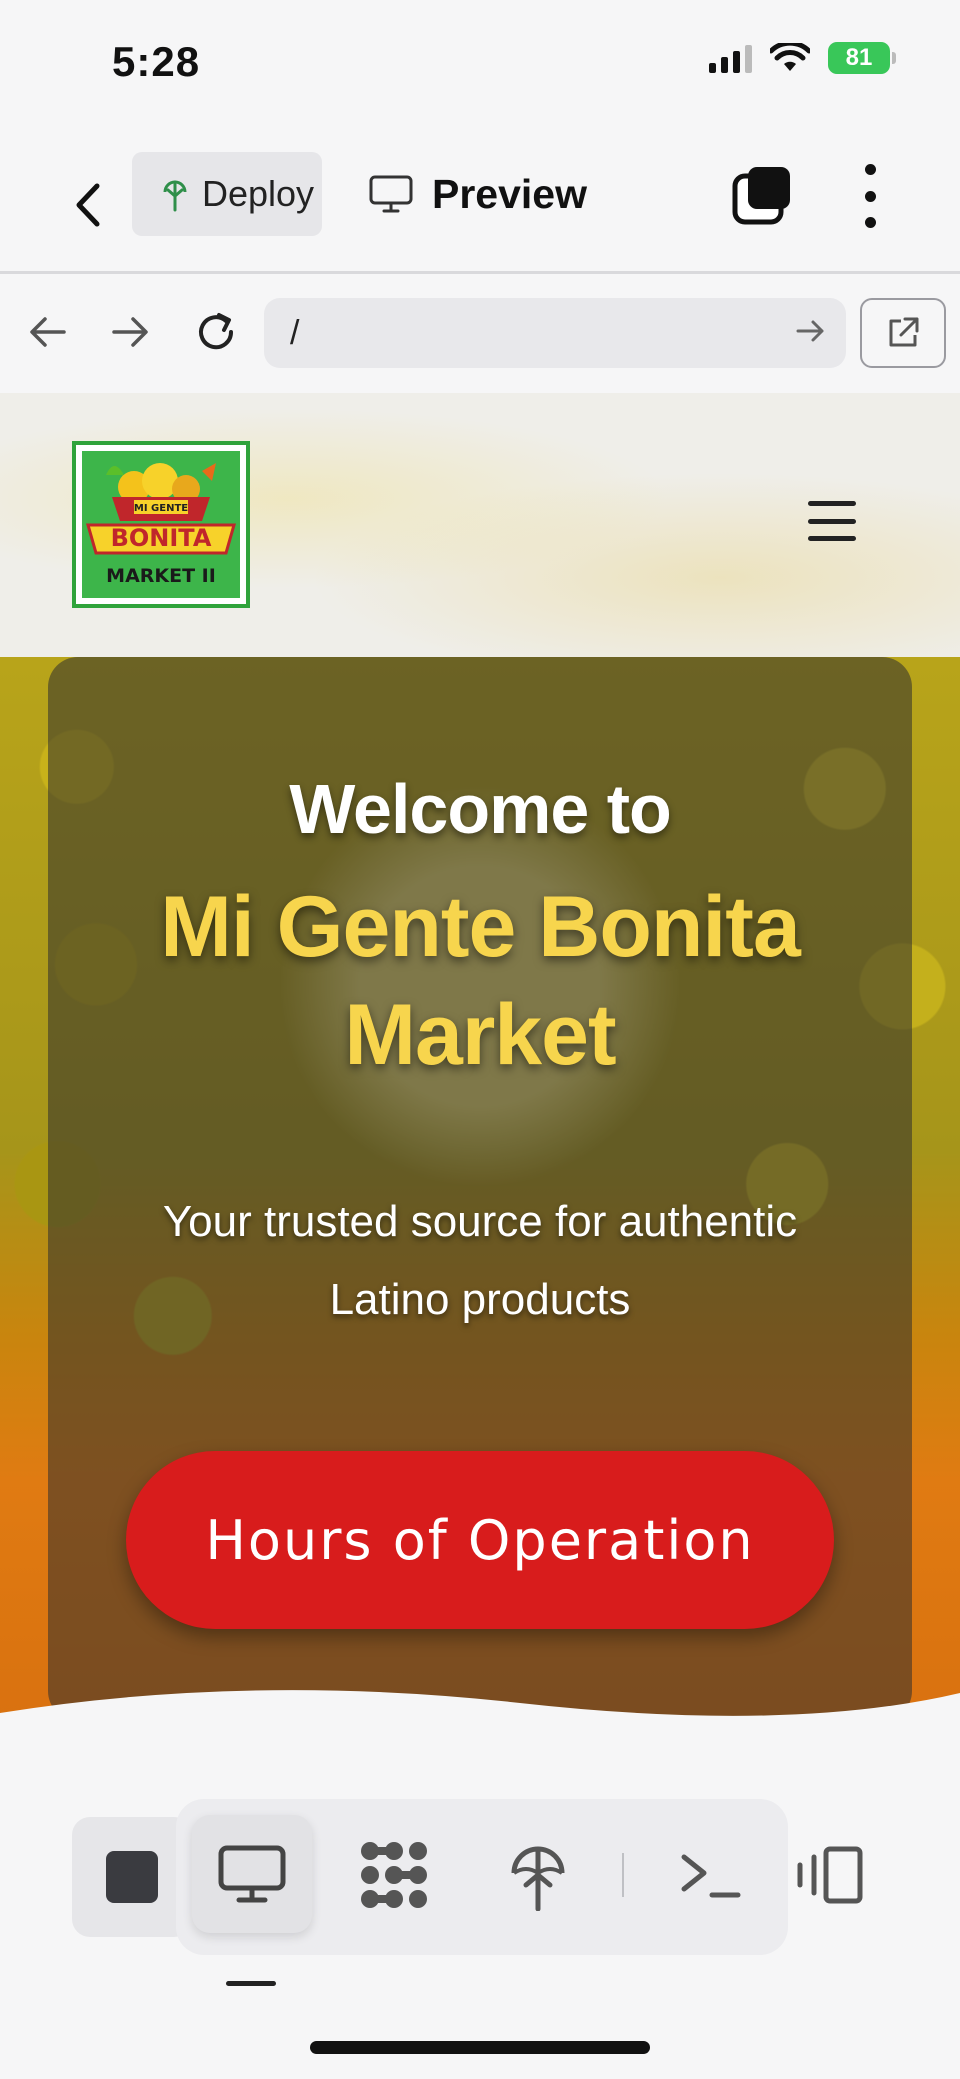 This screenshot has height=2079, width=960. Describe the element at coordinates (480, 2047) in the screenshot. I see `home-indicator` at that location.